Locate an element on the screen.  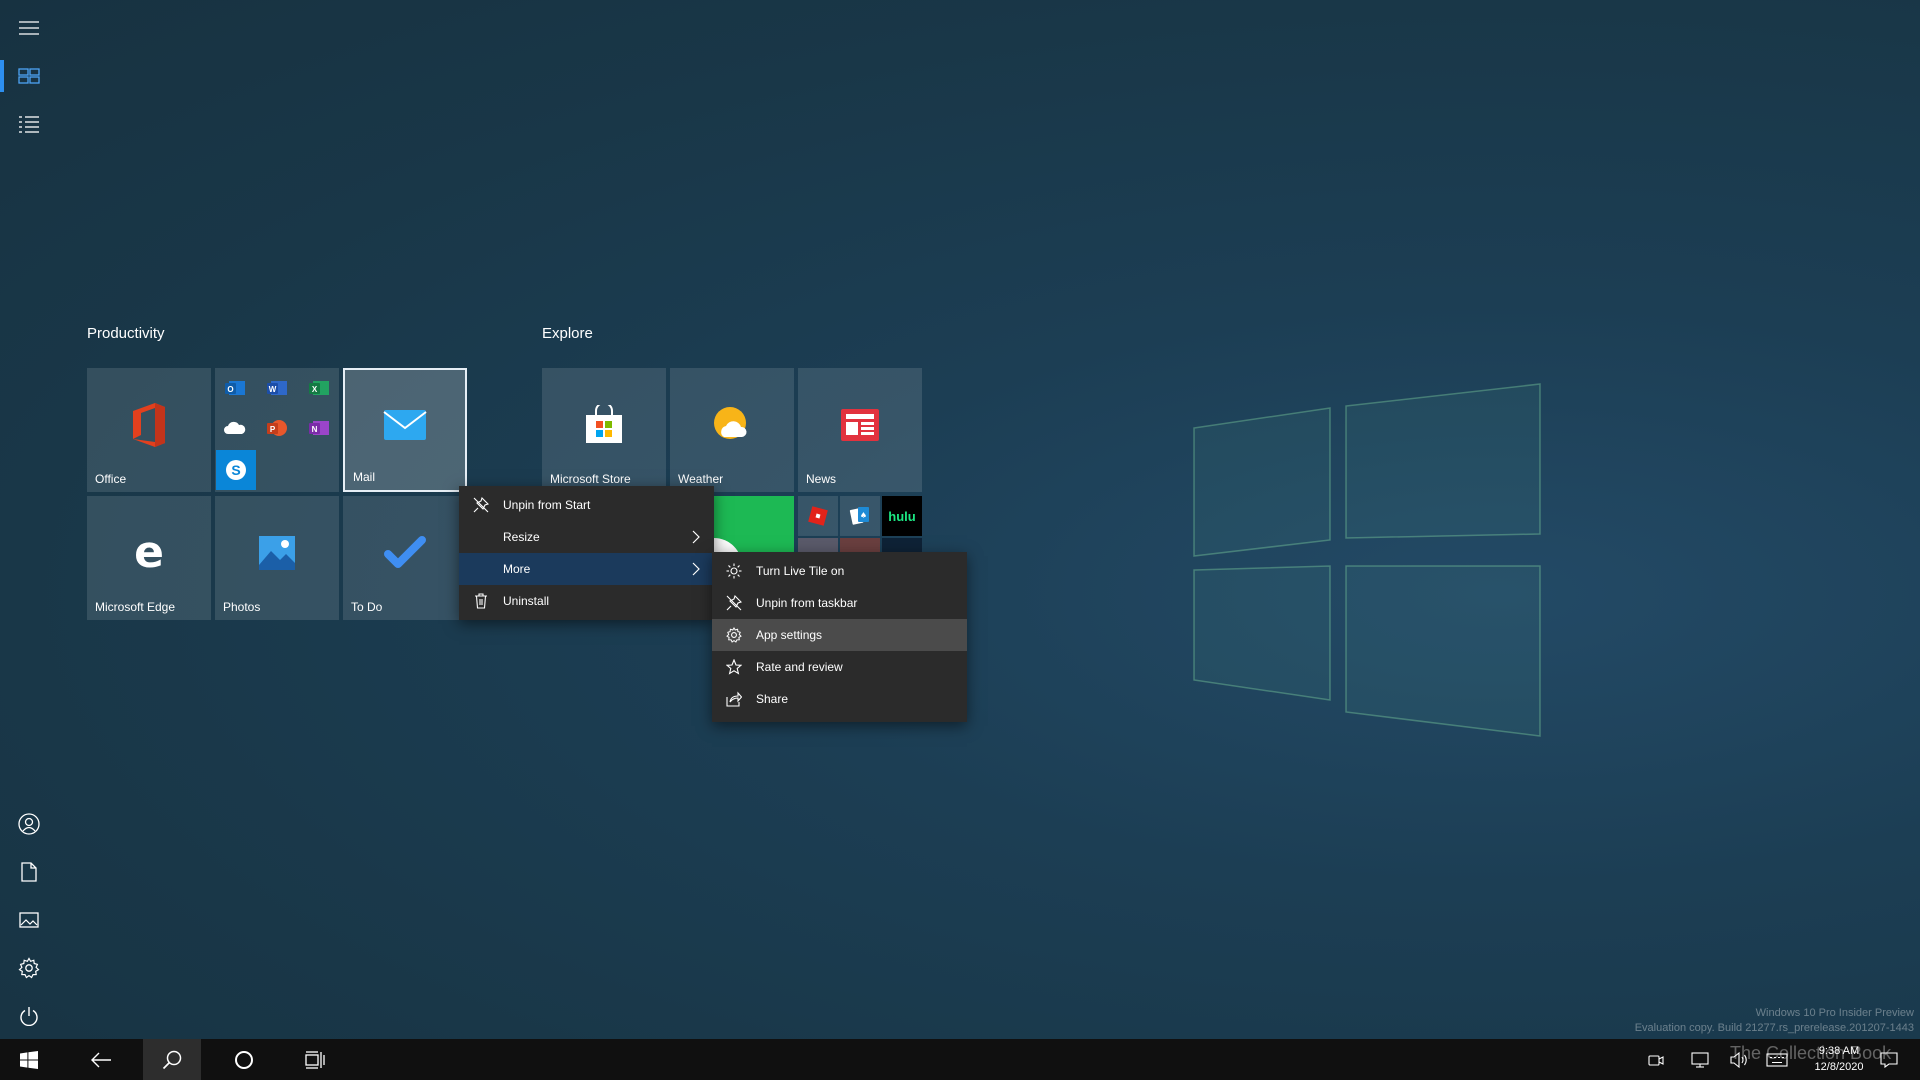
list-icon is located at coordinates (29, 124).